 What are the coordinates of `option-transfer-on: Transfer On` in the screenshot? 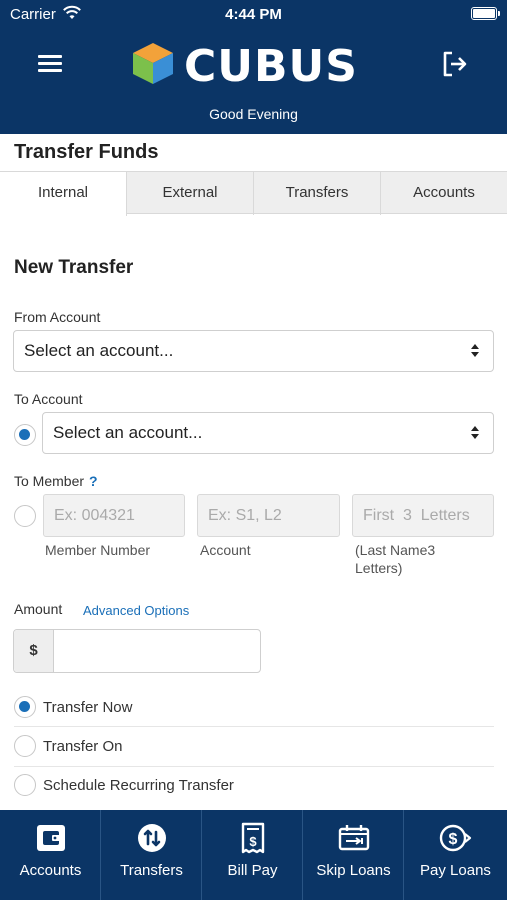 It's located at (247, 746).